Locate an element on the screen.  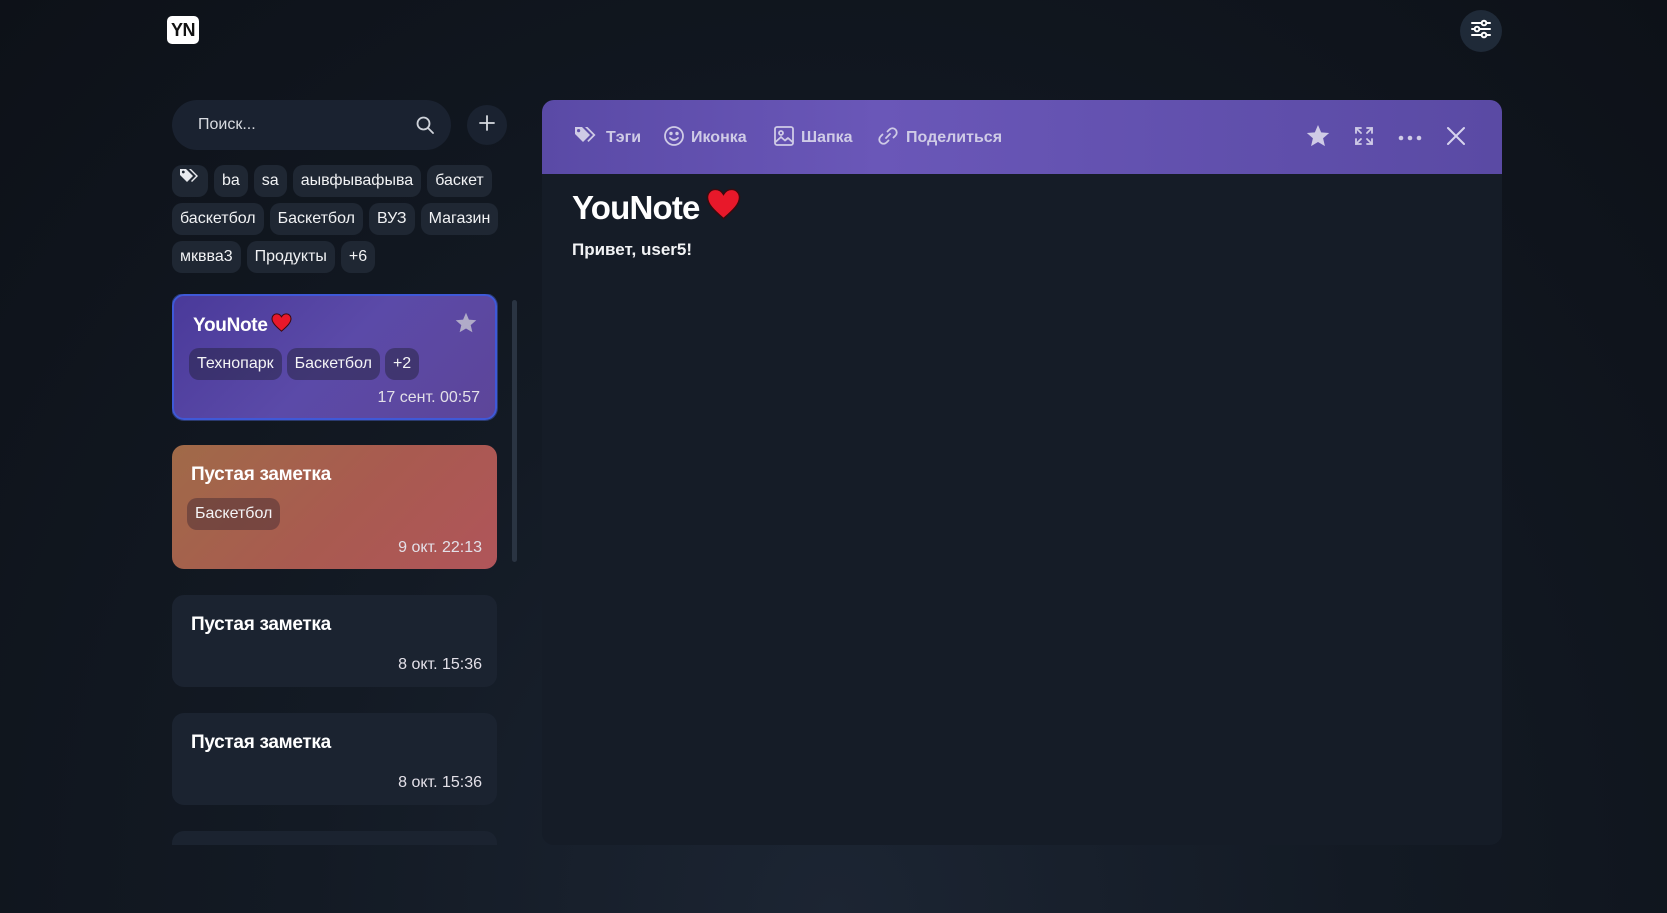
tag-chip: ВУЗ is located at coordinates (391, 219).